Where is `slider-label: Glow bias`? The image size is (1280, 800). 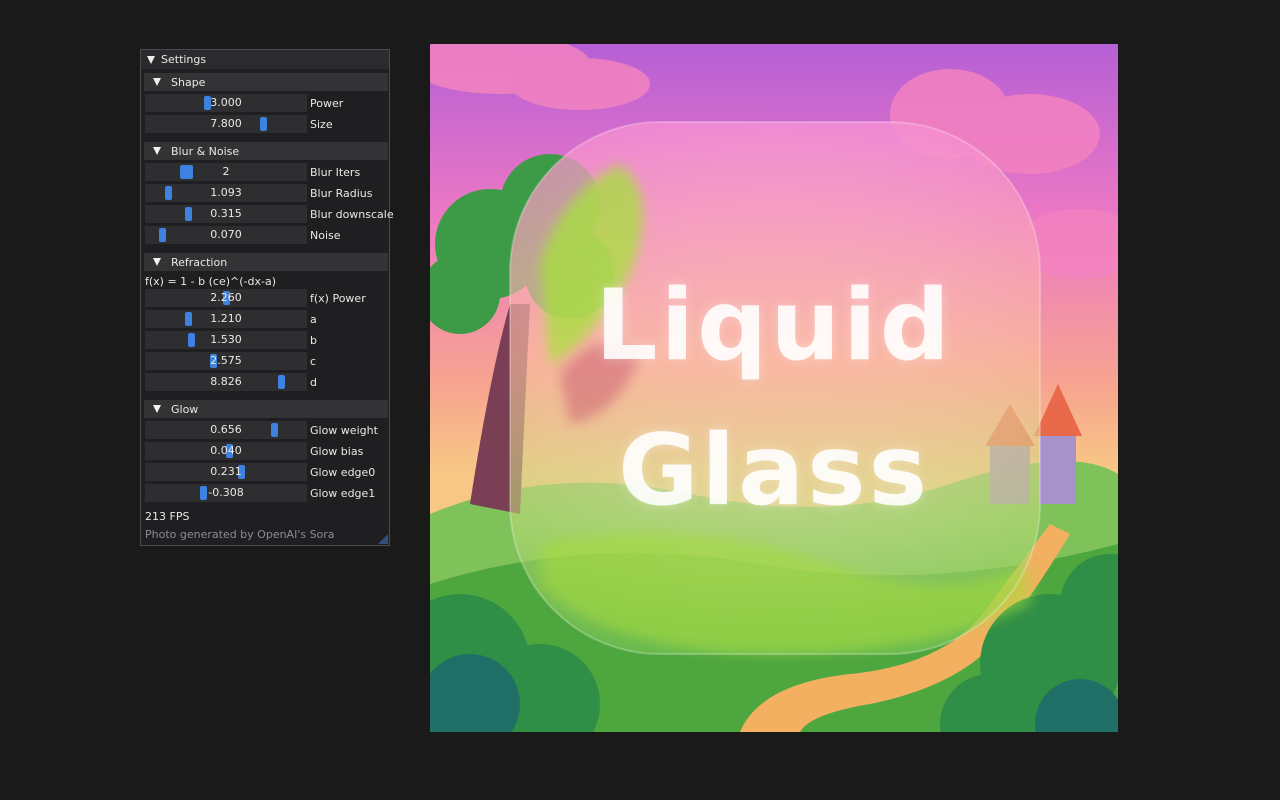 slider-label: Glow bias is located at coordinates (337, 451).